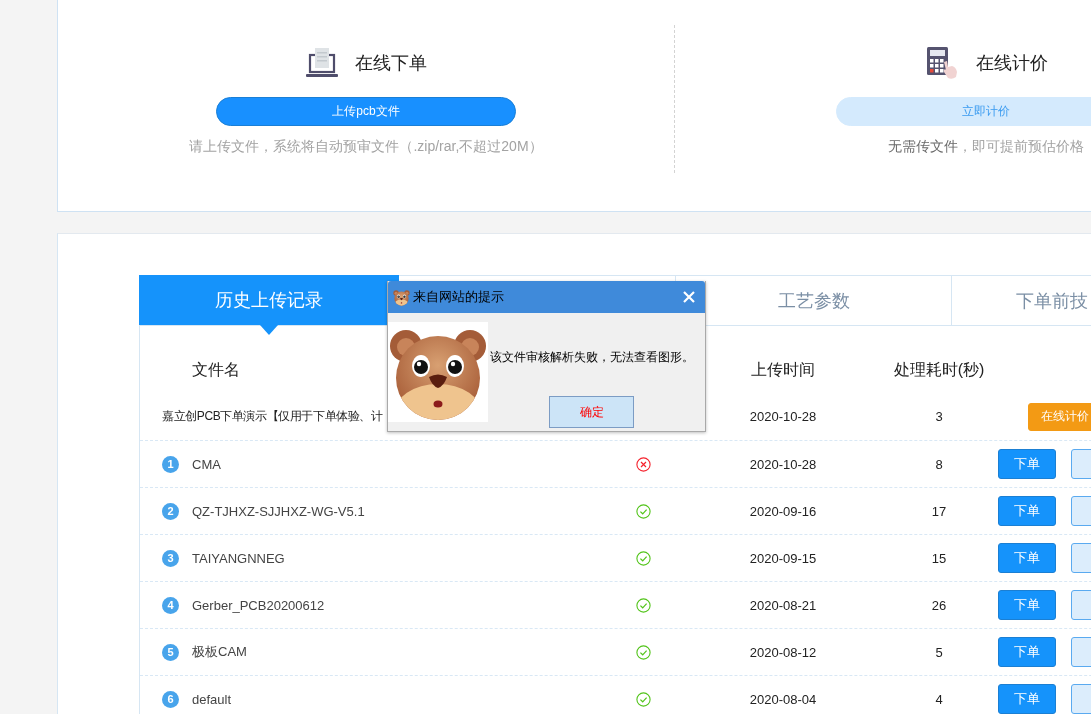  I want to click on file-name-cell: Gerber_PCB20200612, so click(258, 605).